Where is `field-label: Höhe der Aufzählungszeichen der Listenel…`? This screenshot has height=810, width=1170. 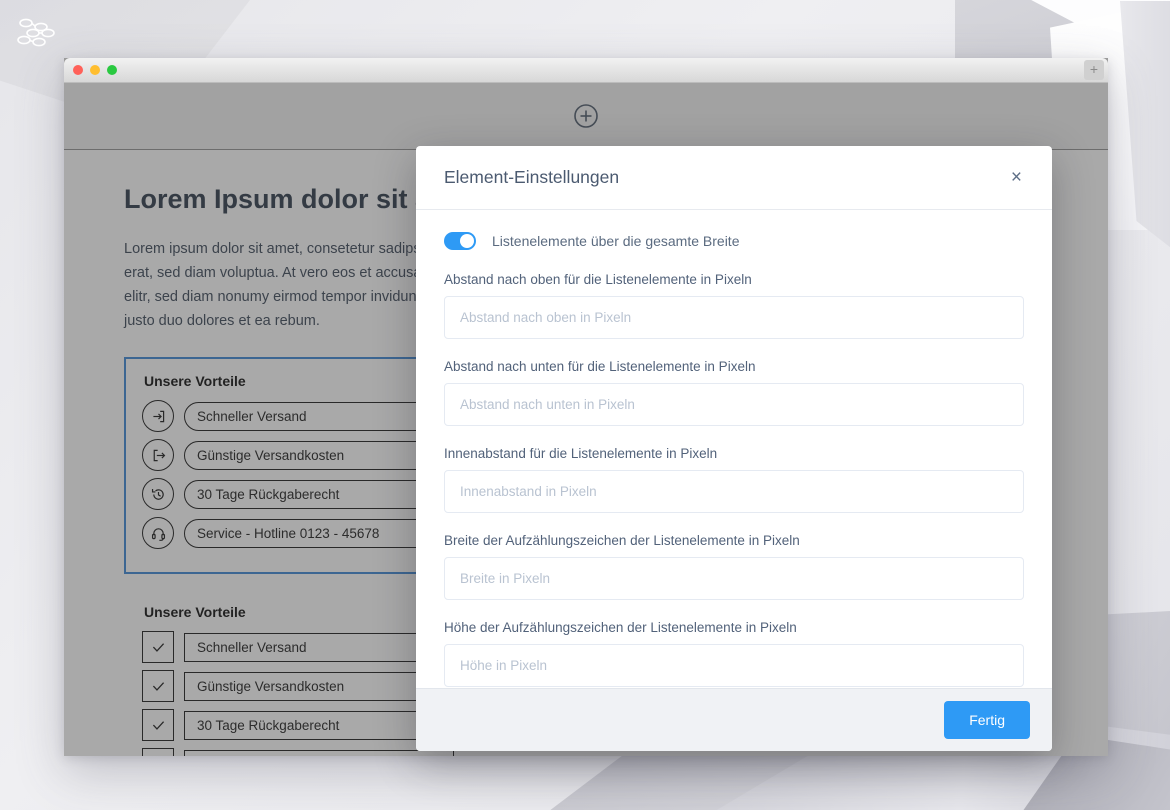
field-label: Höhe der Aufzählungszeichen der Listenel… is located at coordinates (620, 627).